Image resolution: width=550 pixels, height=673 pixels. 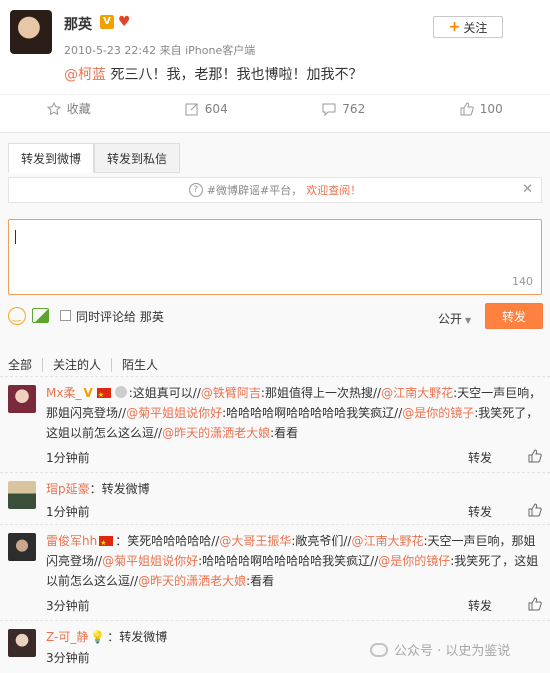 What do you see at coordinates (354, 108) in the screenshot?
I see `comment-count: 762` at bounding box center [354, 108].